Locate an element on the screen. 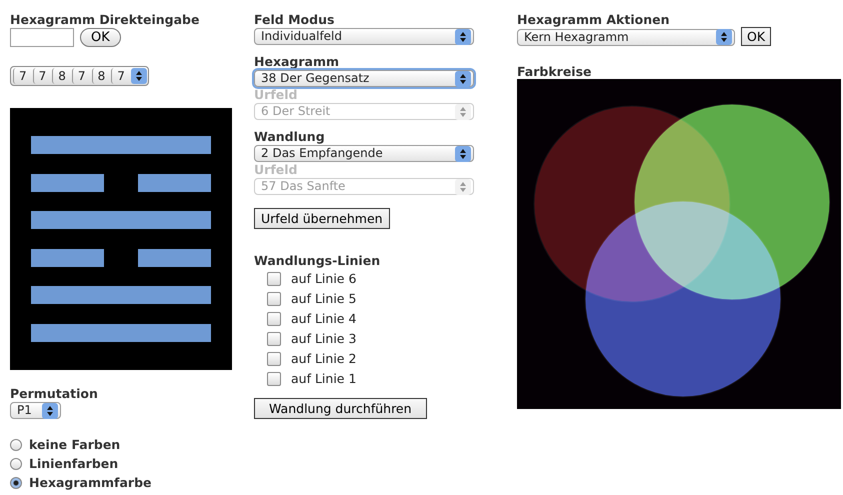 This screenshot has width=843, height=495. section-heading: Hexagramm Aktionen is located at coordinates (593, 19).